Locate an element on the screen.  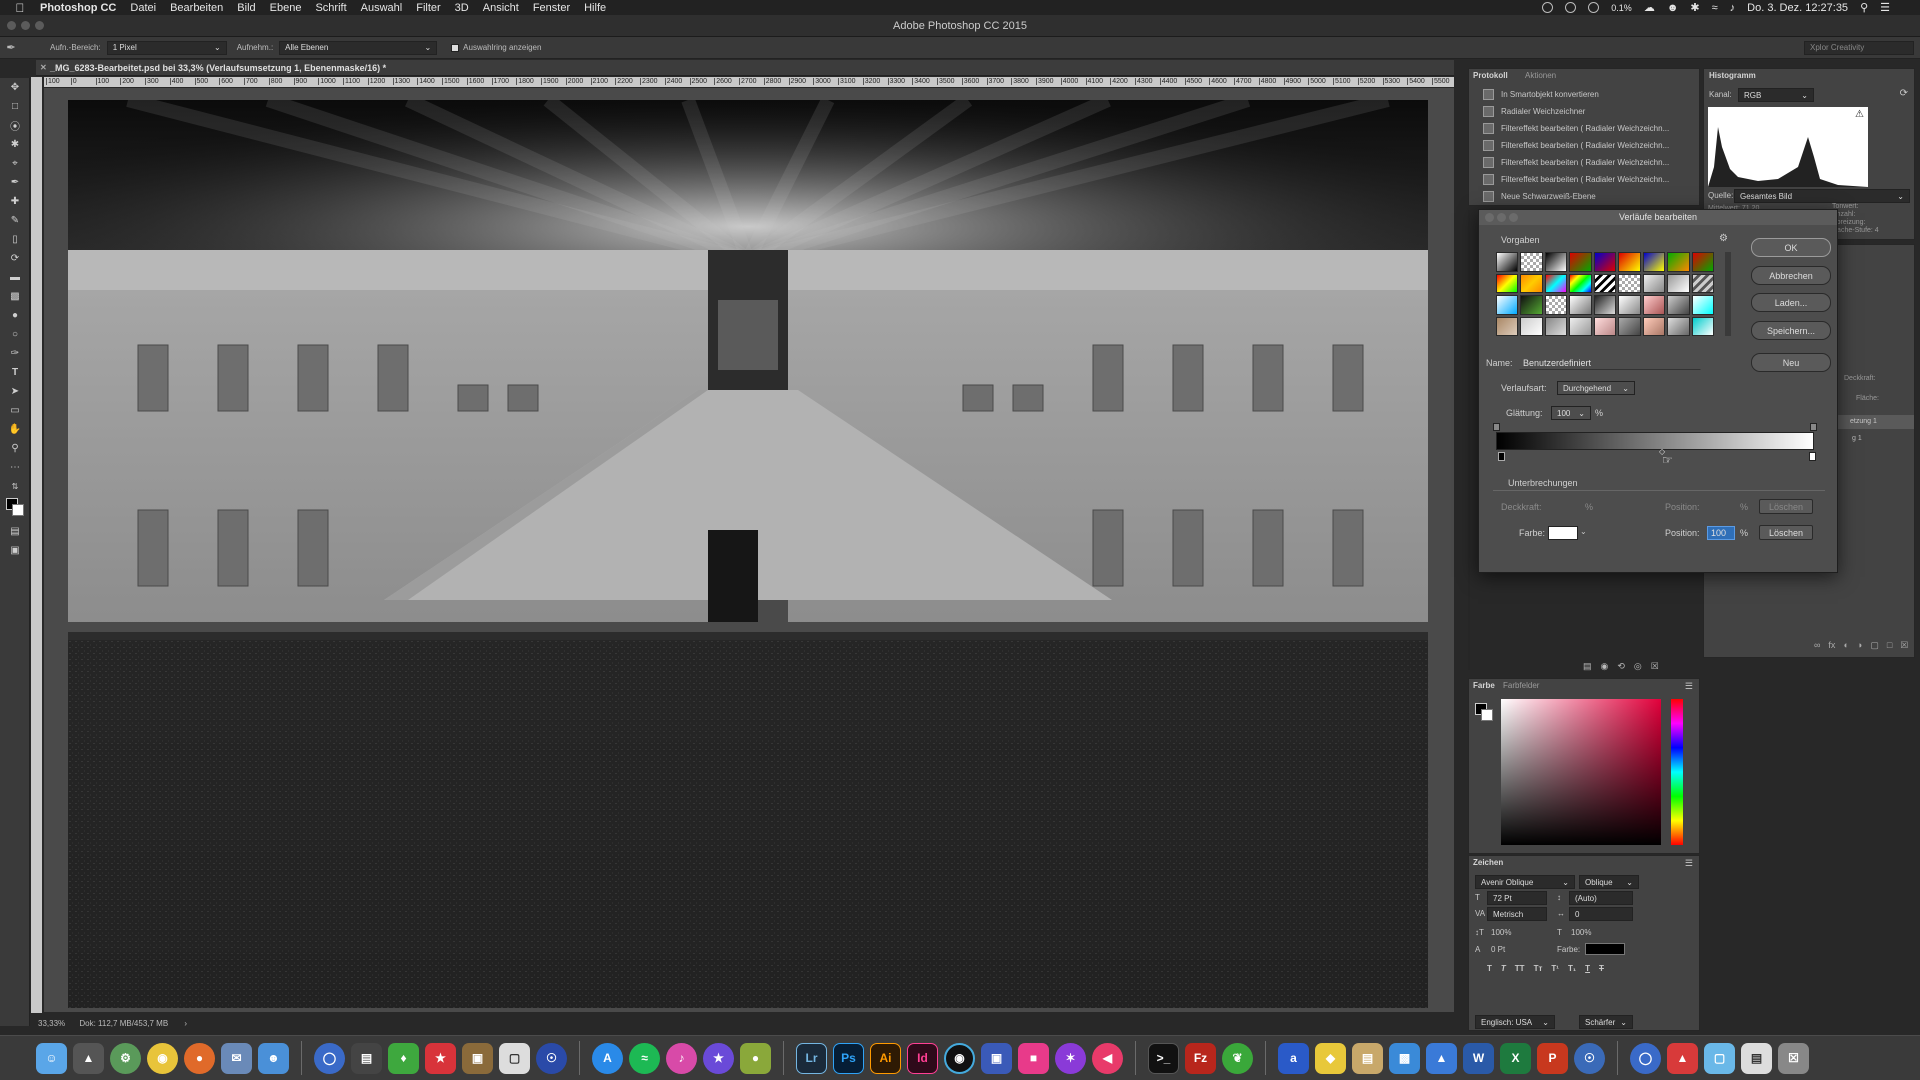
info-icon is located at coordinates (1571, 7).